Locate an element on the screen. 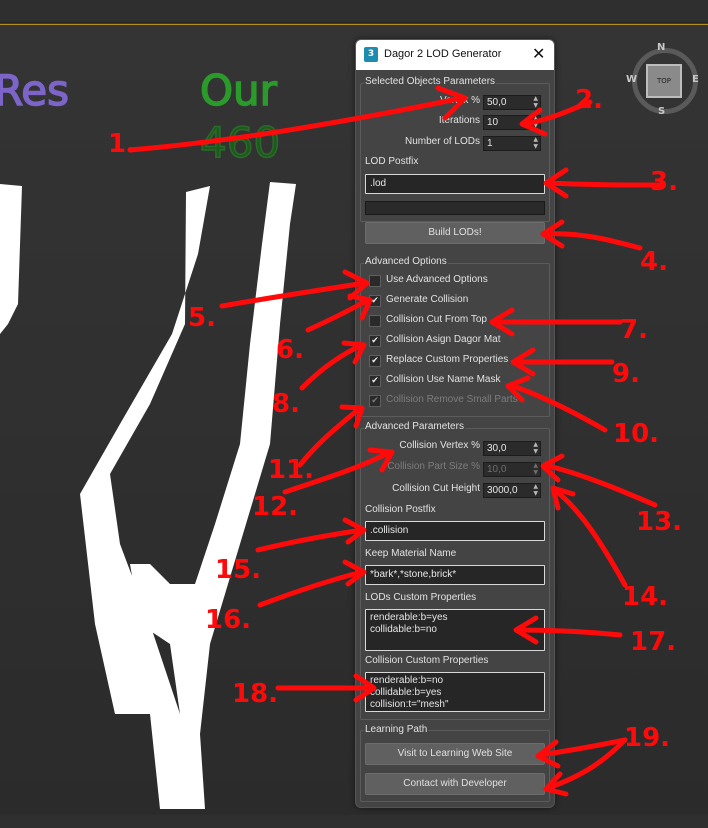 The width and height of the screenshot is (708, 828). contact-developer-button: Contact with Developer is located at coordinates (455, 784).